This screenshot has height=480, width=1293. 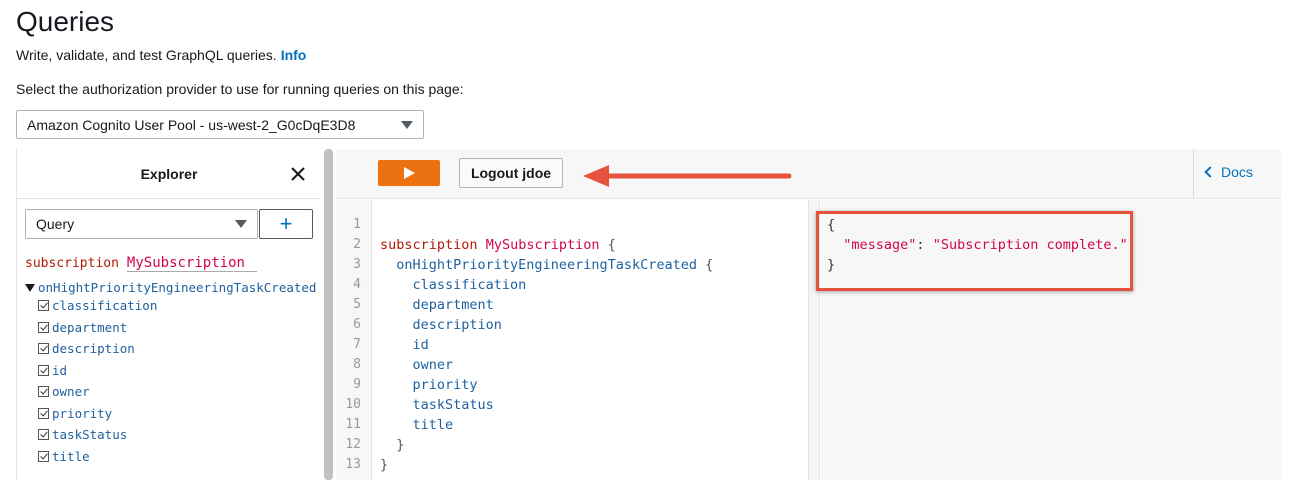 I want to click on info-link: Info, so click(x=294, y=55).